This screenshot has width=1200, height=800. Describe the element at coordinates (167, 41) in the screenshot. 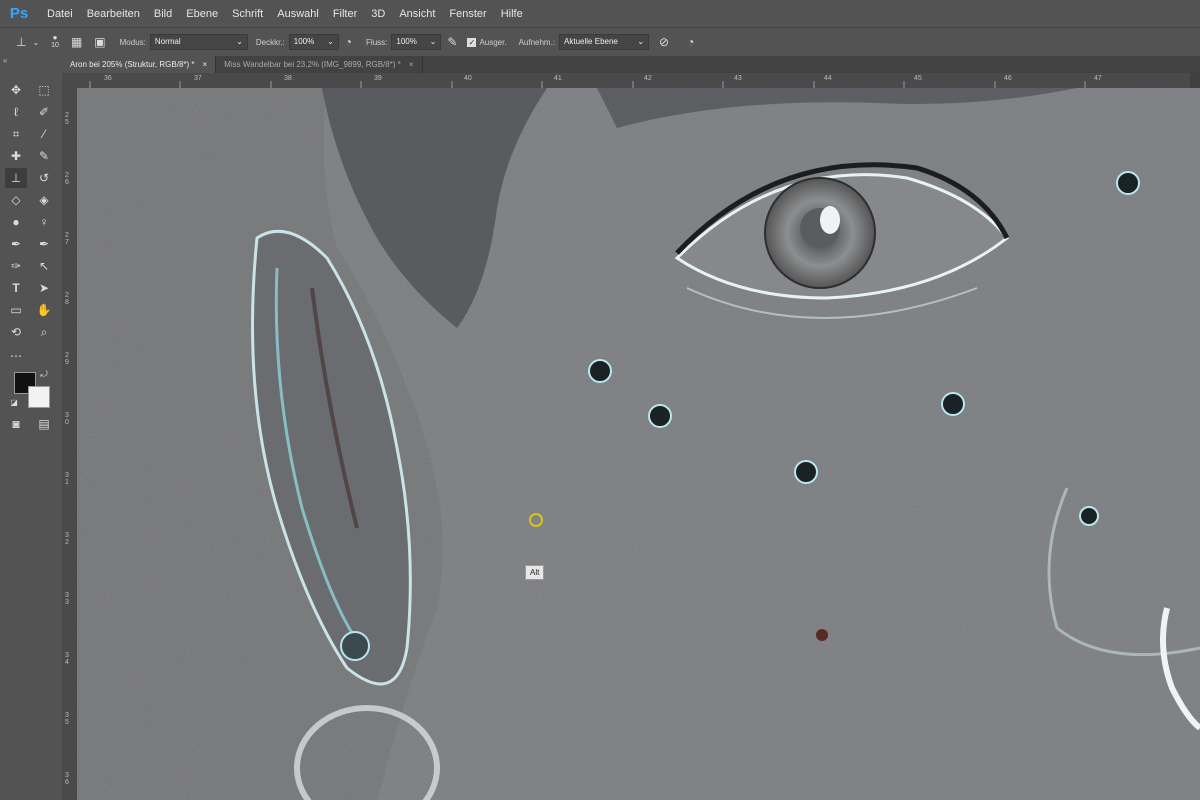

I see `modus-value: Normal` at that location.